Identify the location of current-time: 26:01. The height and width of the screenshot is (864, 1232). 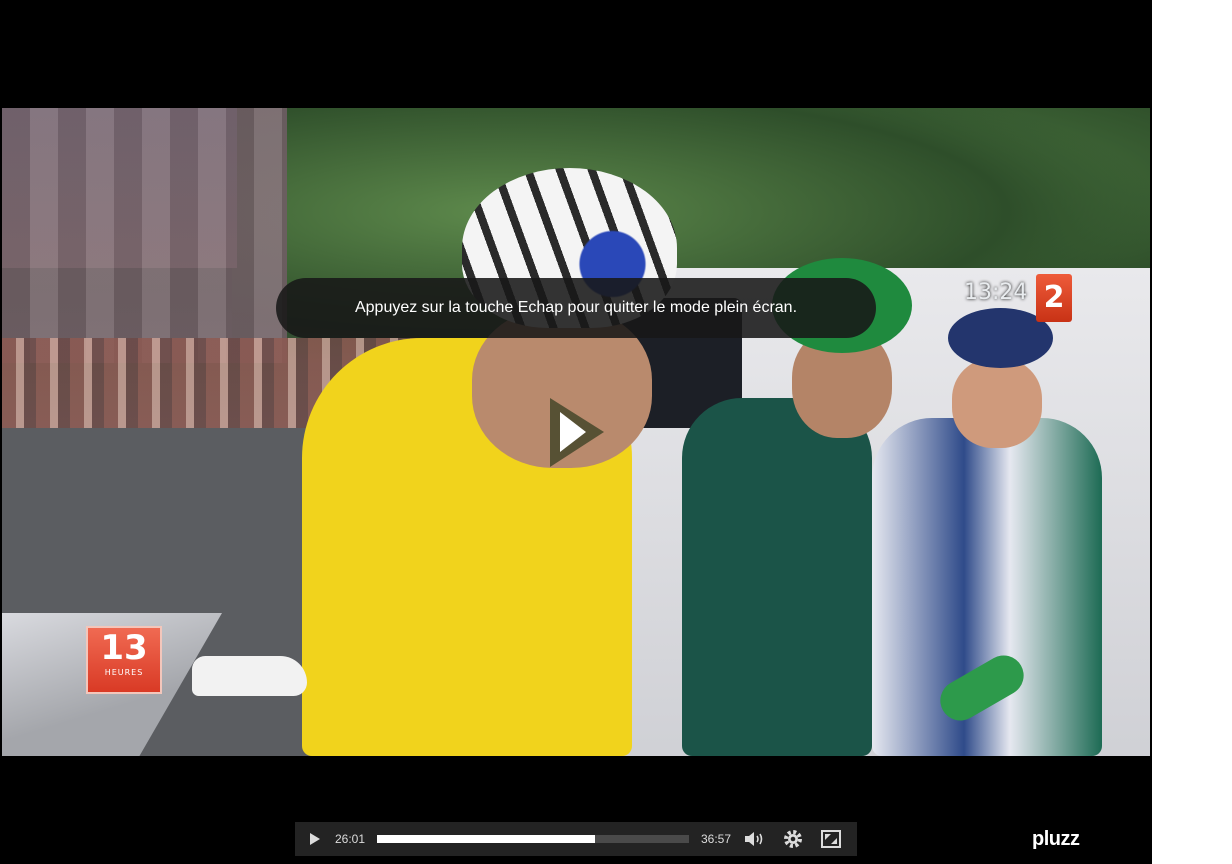
(350, 839).